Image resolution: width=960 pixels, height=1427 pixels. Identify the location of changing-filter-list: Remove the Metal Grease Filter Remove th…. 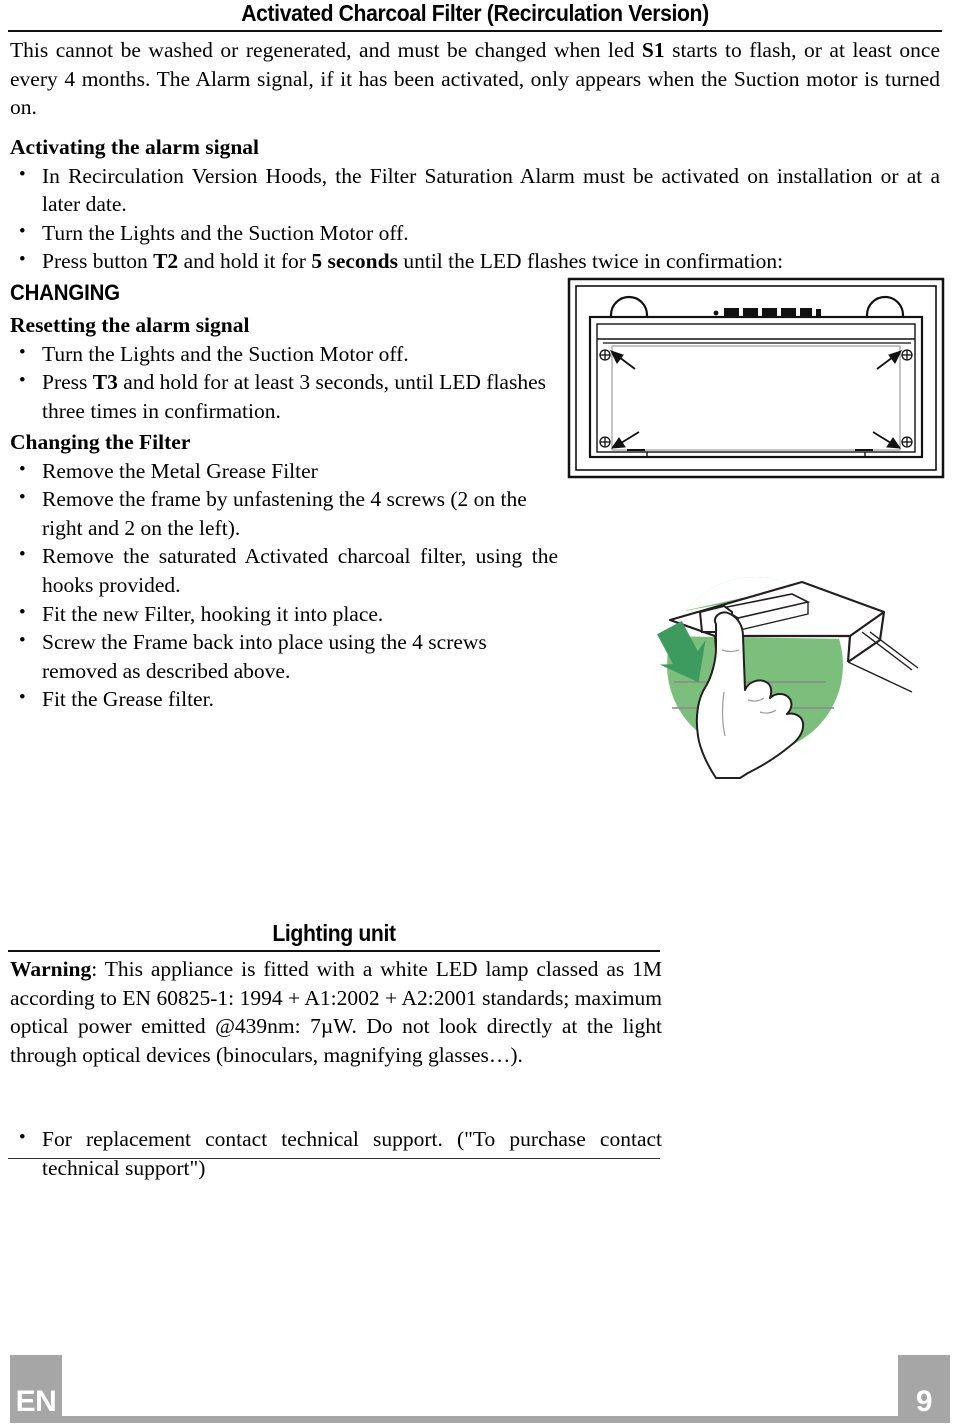
(284, 585).